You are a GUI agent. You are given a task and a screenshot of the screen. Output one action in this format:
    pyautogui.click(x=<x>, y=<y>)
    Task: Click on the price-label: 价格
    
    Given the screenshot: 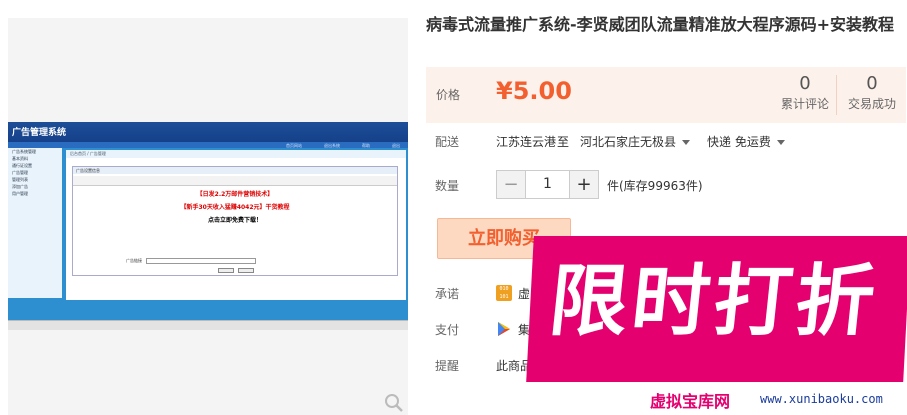 What is the action you would take?
    pyautogui.click(x=448, y=95)
    